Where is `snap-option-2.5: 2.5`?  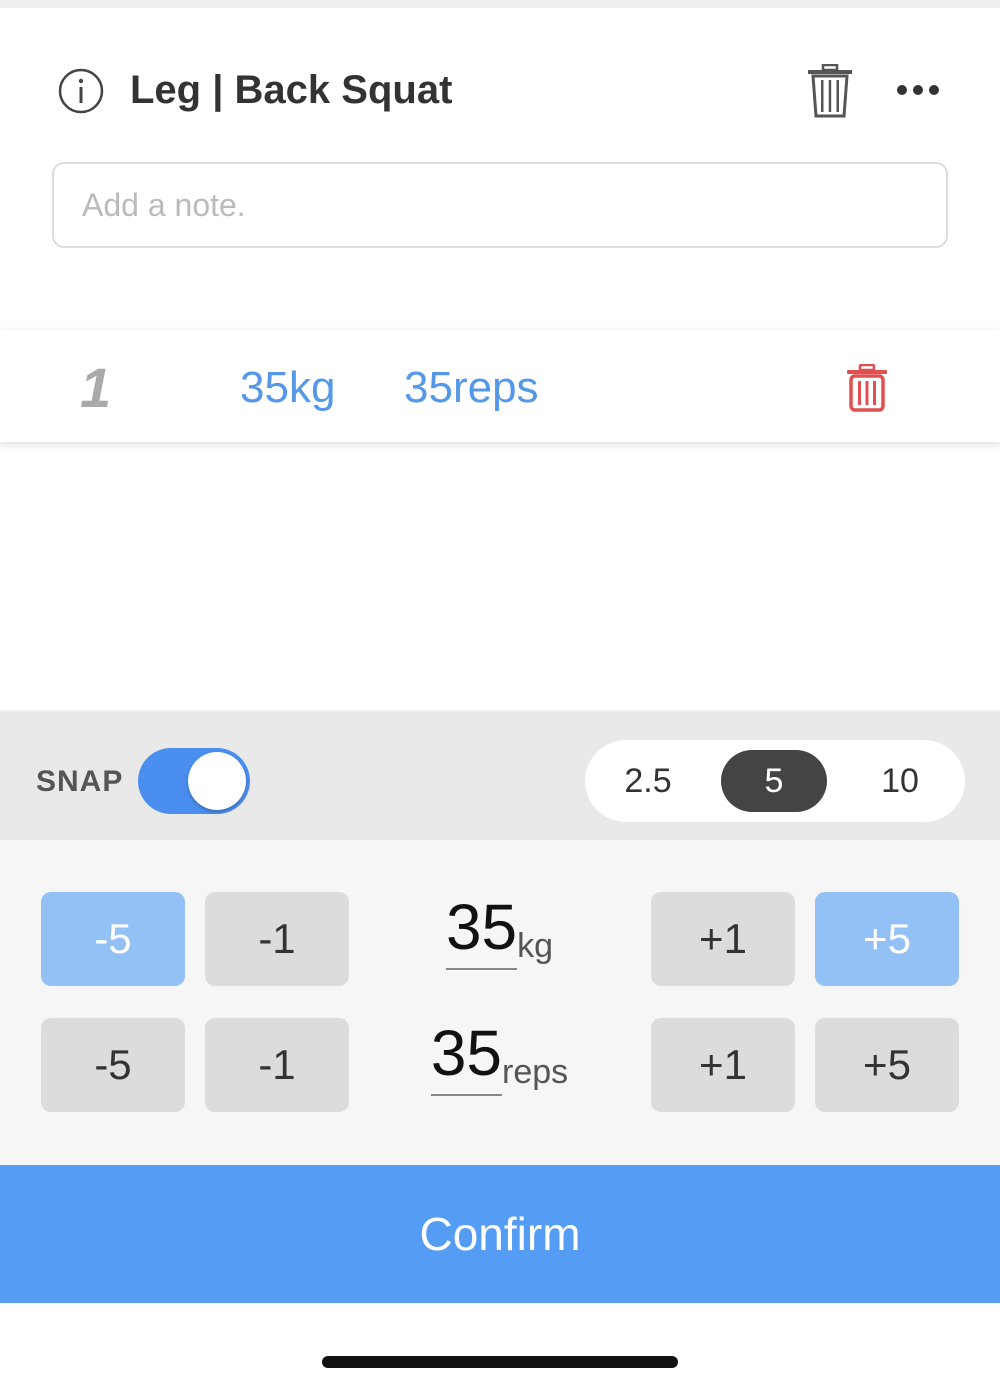
snap-option-2.5: 2.5 is located at coordinates (648, 781).